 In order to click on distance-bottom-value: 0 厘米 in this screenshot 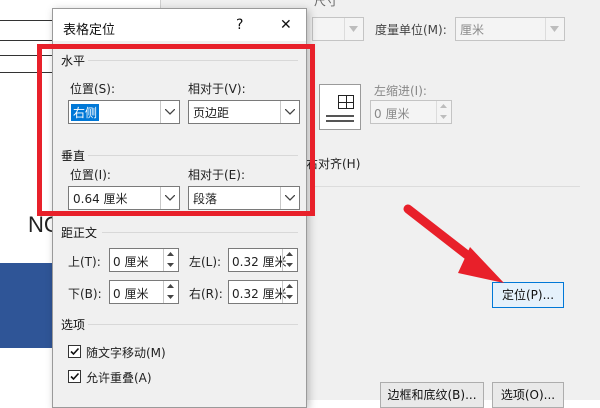, I will do `click(131, 294)`.